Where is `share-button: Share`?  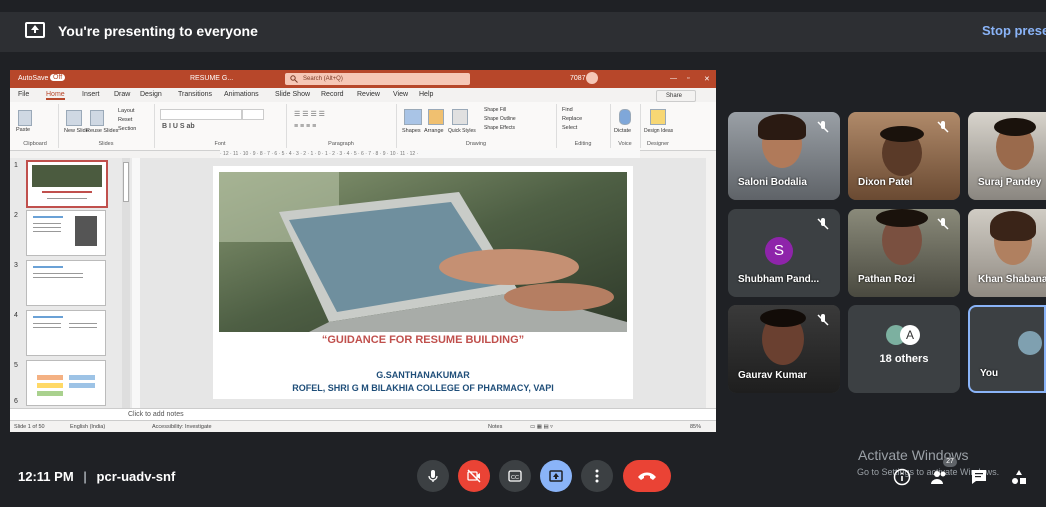
share-button: Share is located at coordinates (676, 96).